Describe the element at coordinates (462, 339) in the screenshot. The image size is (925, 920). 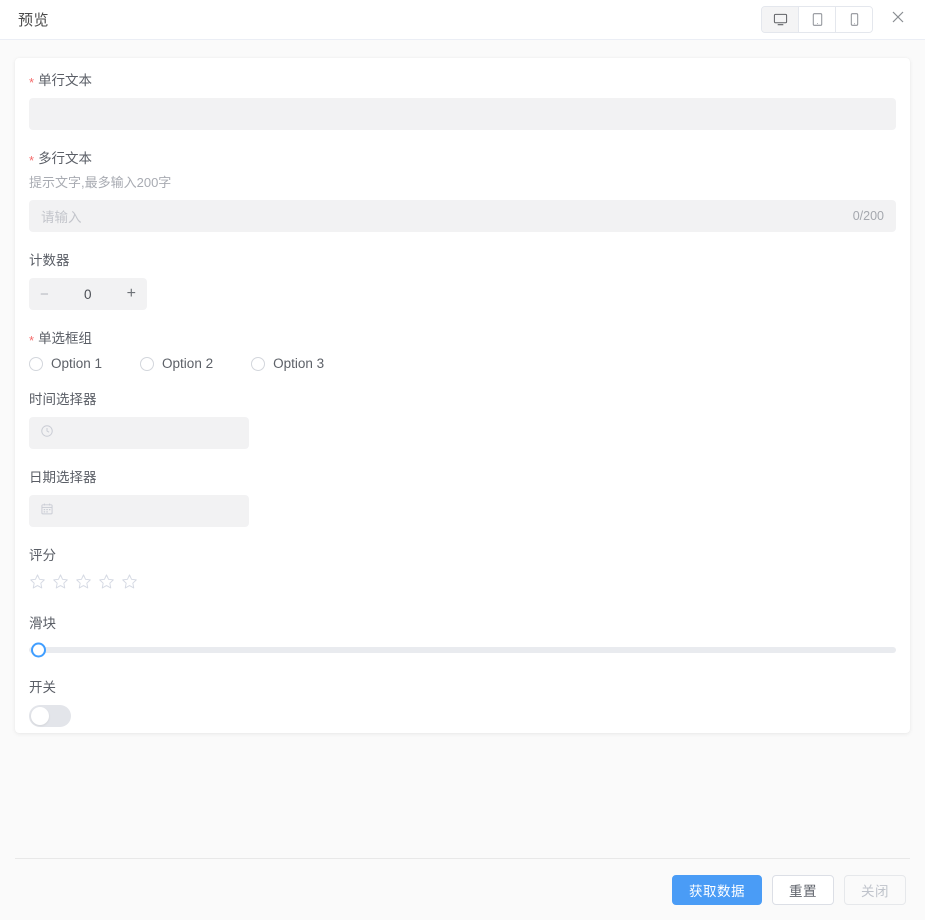
I see `field-label-radio-group: * 单选框组` at that location.